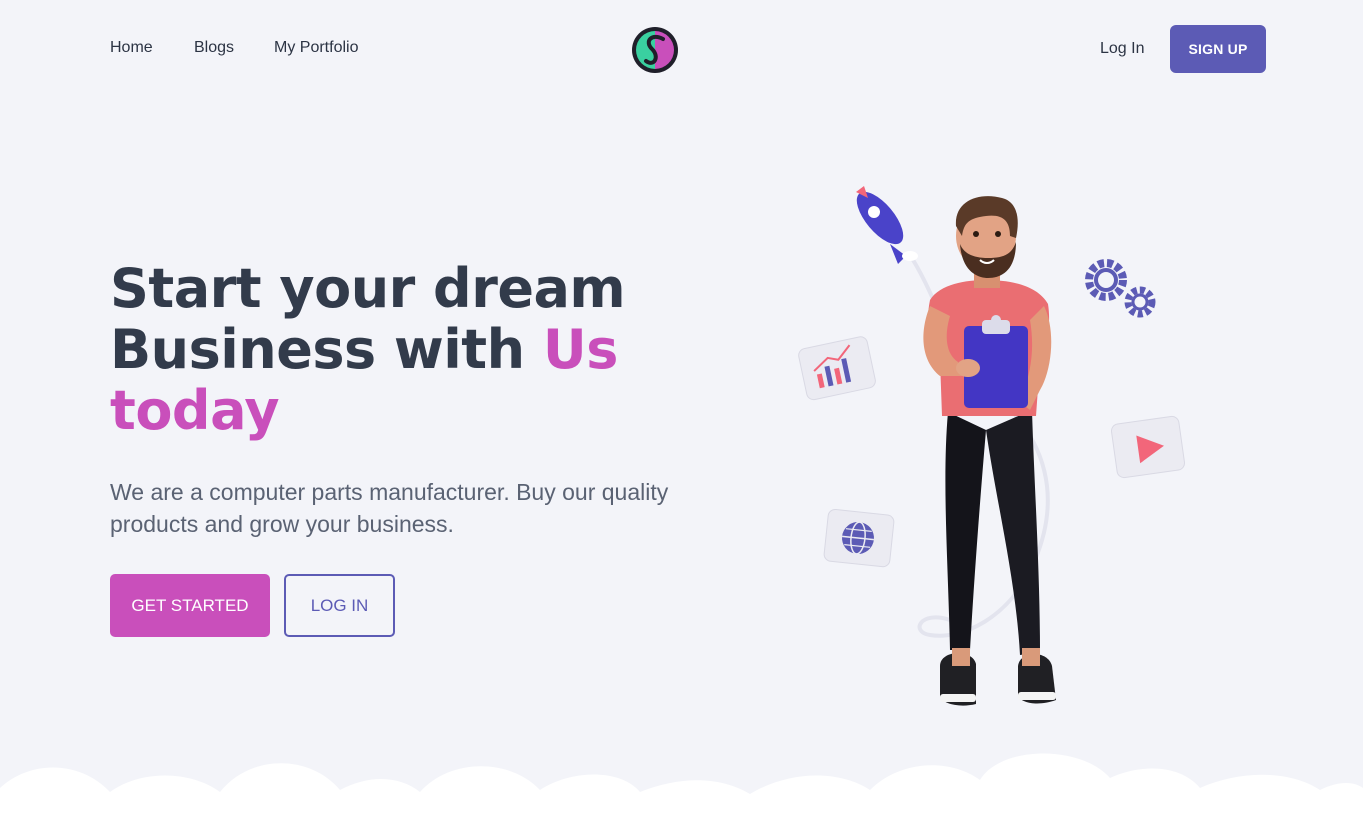  I want to click on gears-icon, so click(1120, 288).